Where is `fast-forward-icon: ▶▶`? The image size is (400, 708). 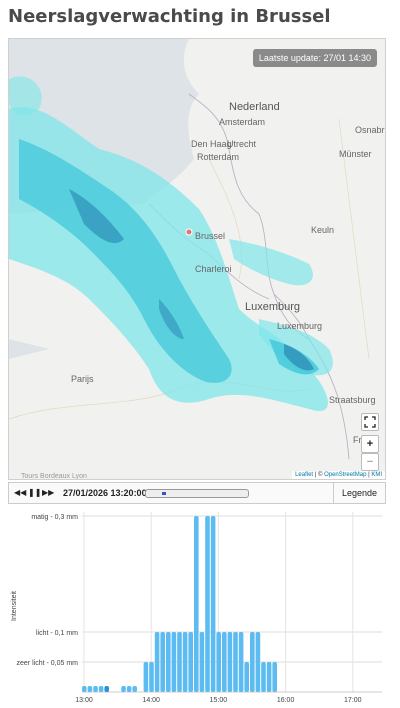 fast-forward-icon: ▶▶ is located at coordinates (48, 492).